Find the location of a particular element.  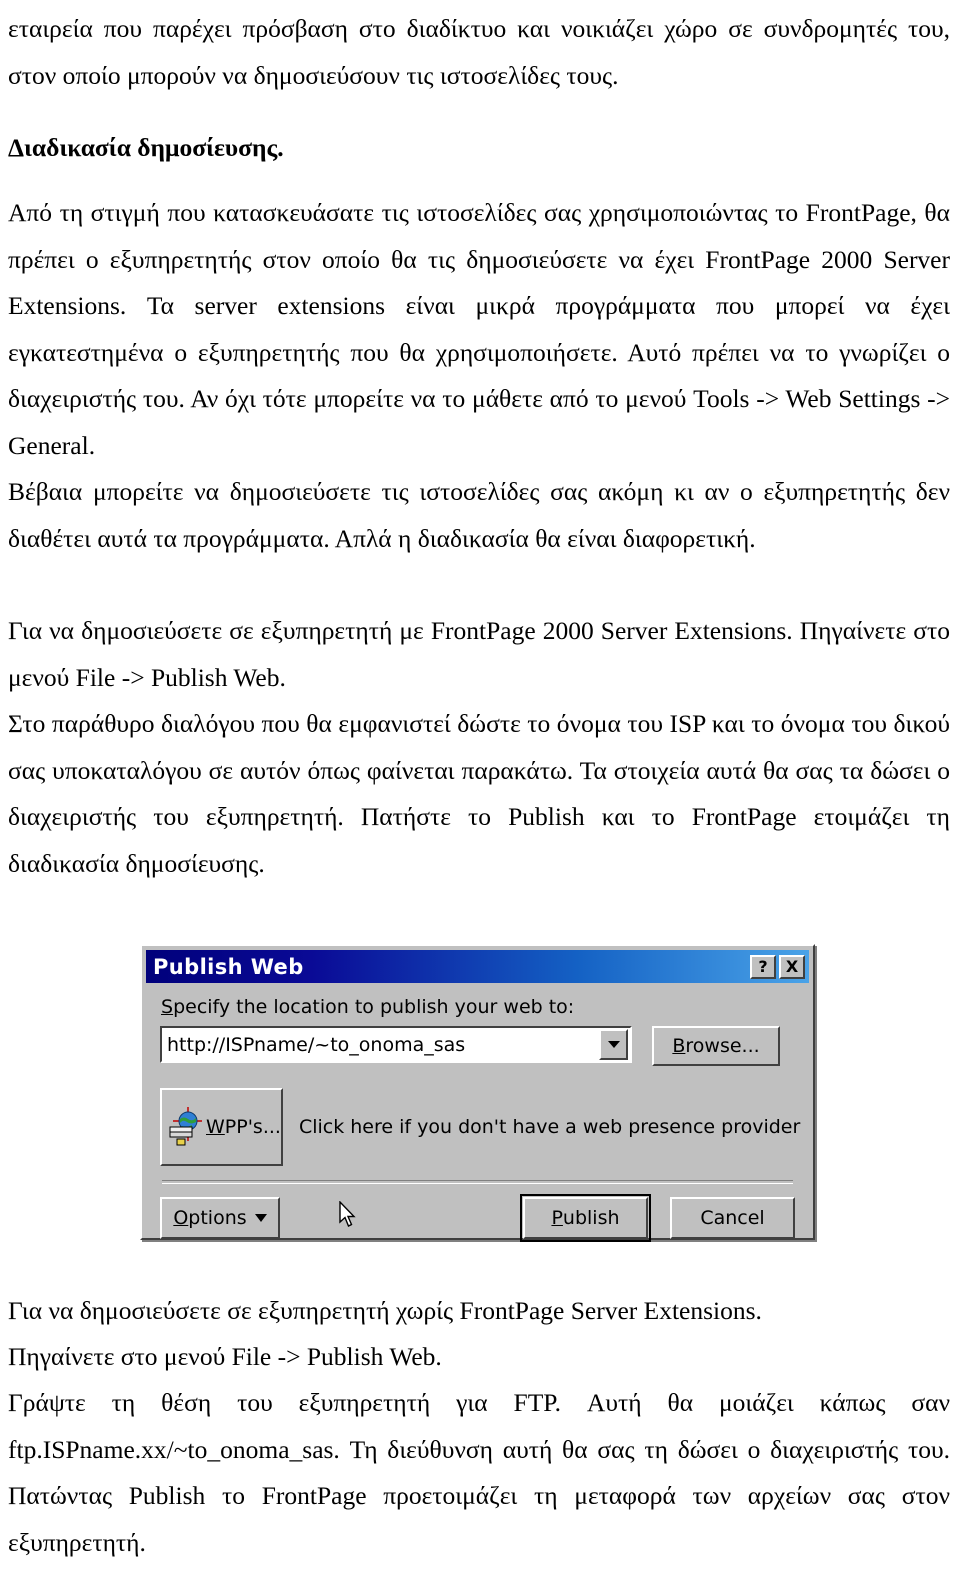

options-accesskey: O is located at coordinates (181, 1218).